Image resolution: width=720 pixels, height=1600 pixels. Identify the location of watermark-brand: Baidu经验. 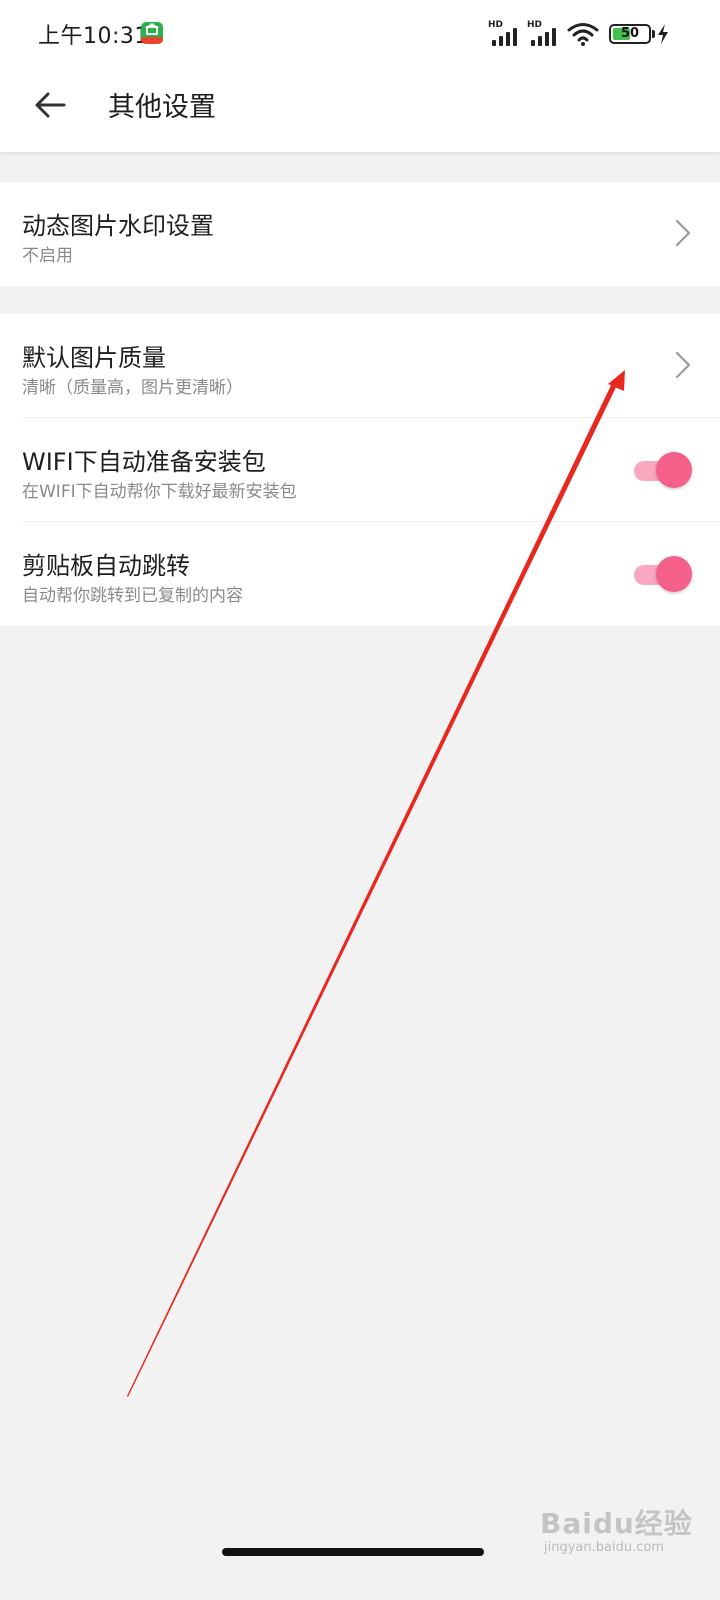
(616, 1523).